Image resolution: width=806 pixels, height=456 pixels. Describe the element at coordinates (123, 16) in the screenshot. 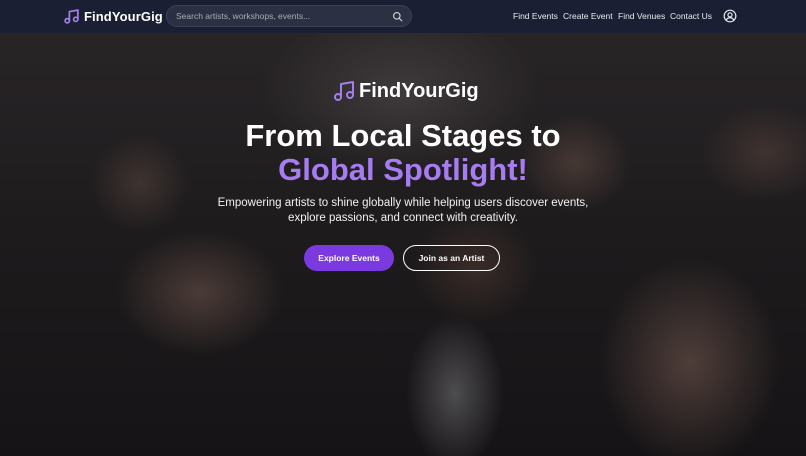

I see `brand-name: FindYourGig` at that location.